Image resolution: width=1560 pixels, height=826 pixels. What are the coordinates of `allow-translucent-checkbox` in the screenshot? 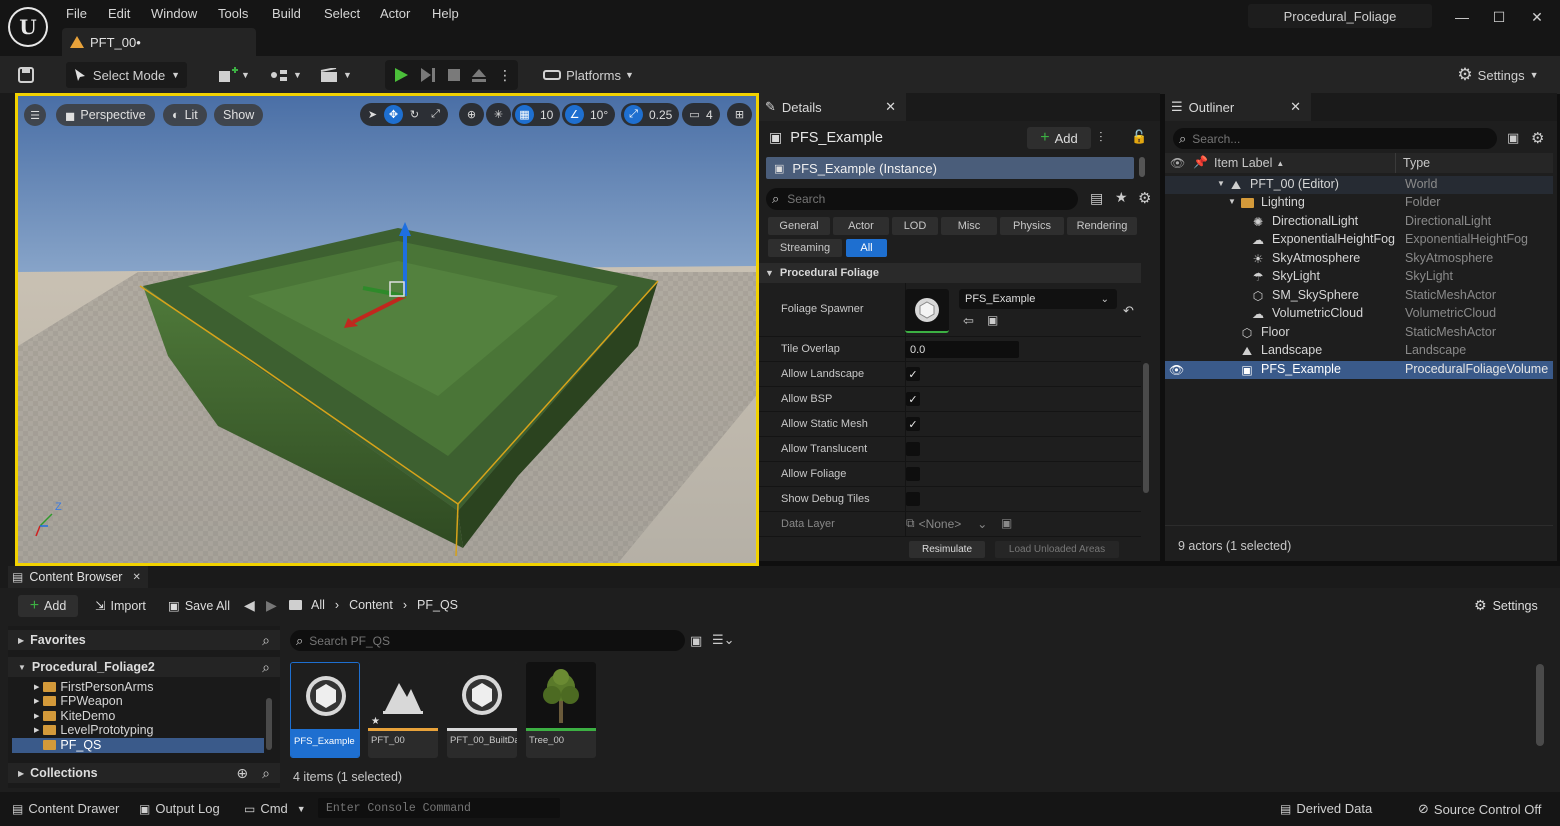 It's located at (913, 449).